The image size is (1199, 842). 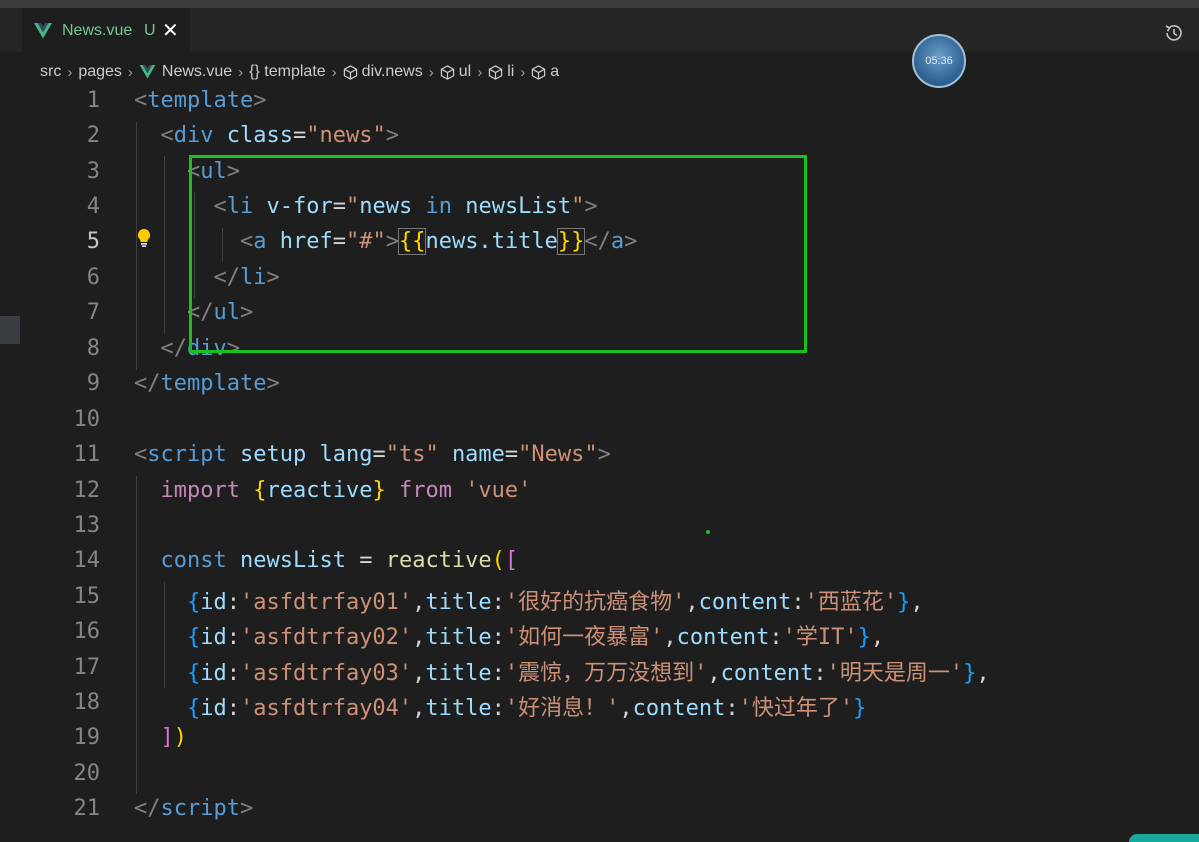 I want to click on code-text: <div class="news">, so click(x=279, y=135).